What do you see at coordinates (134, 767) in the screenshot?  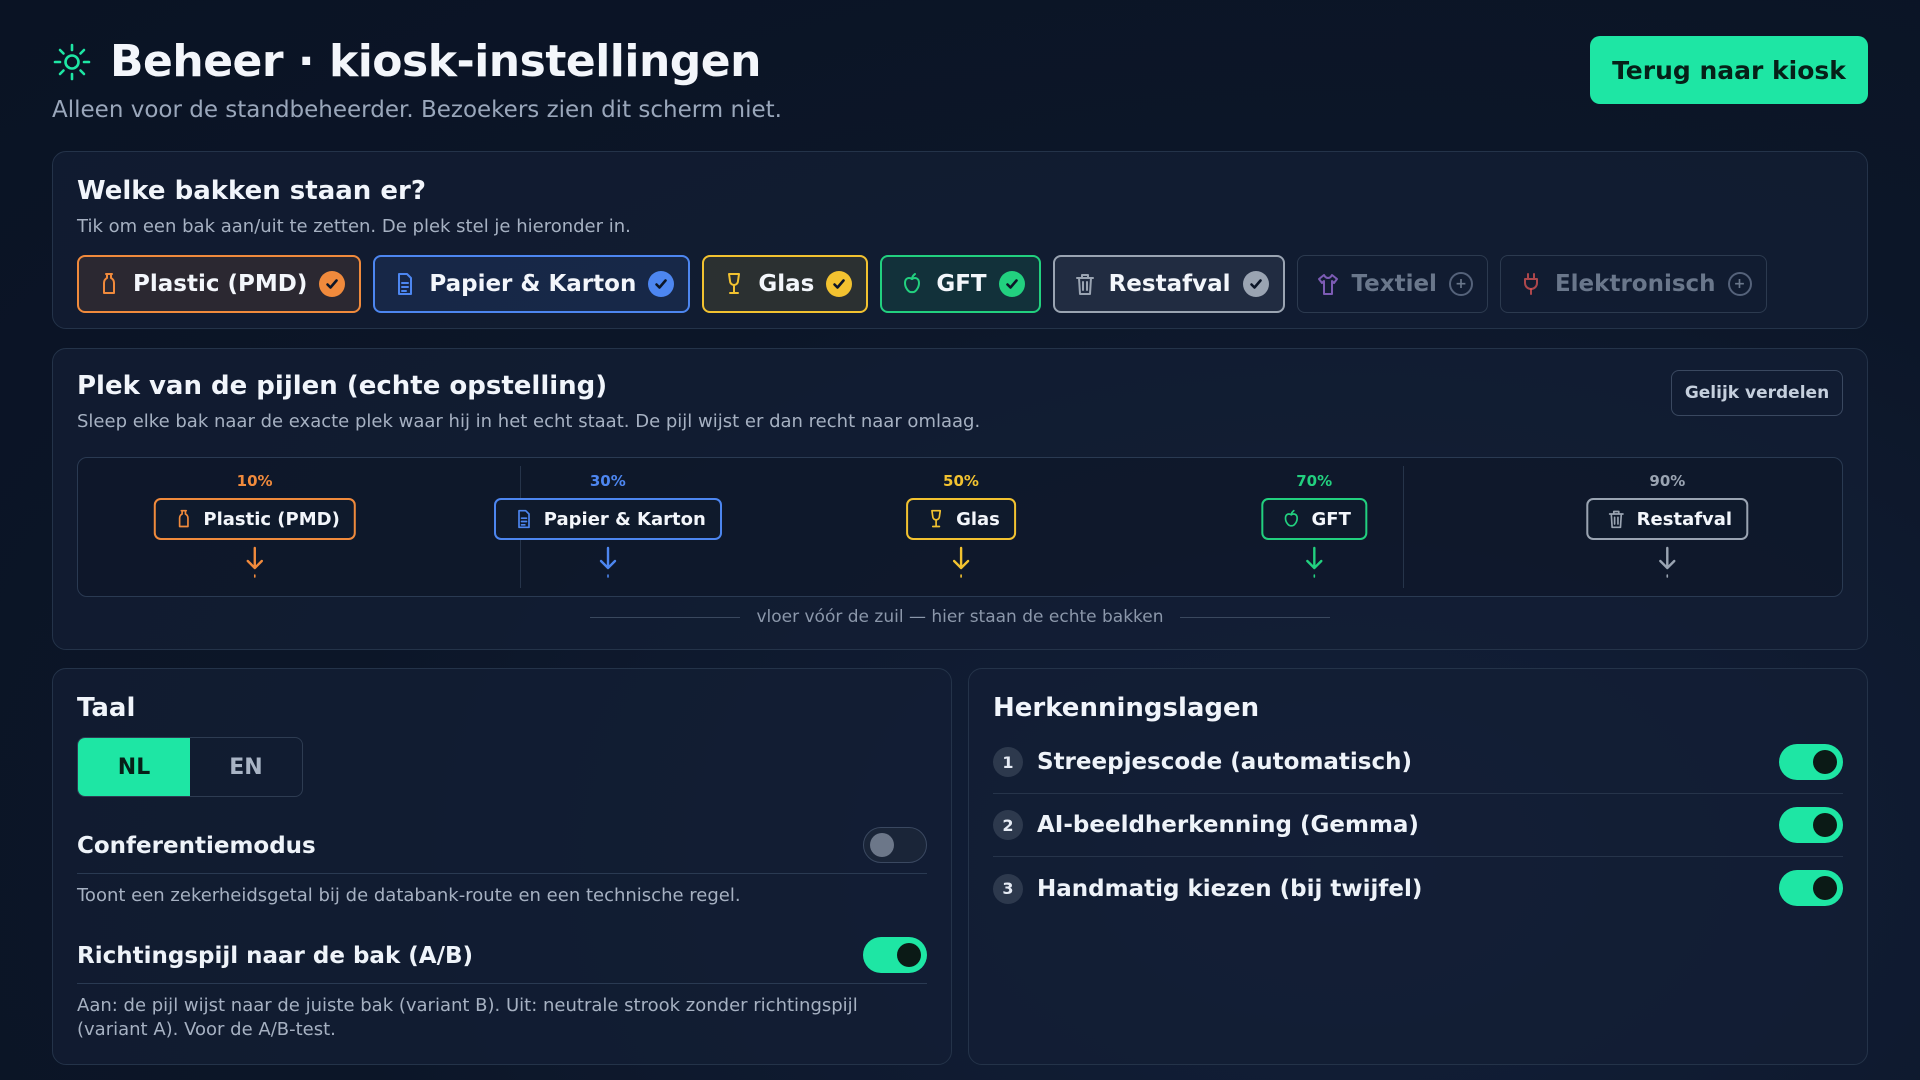 I see `language-option-nl: NL` at bounding box center [134, 767].